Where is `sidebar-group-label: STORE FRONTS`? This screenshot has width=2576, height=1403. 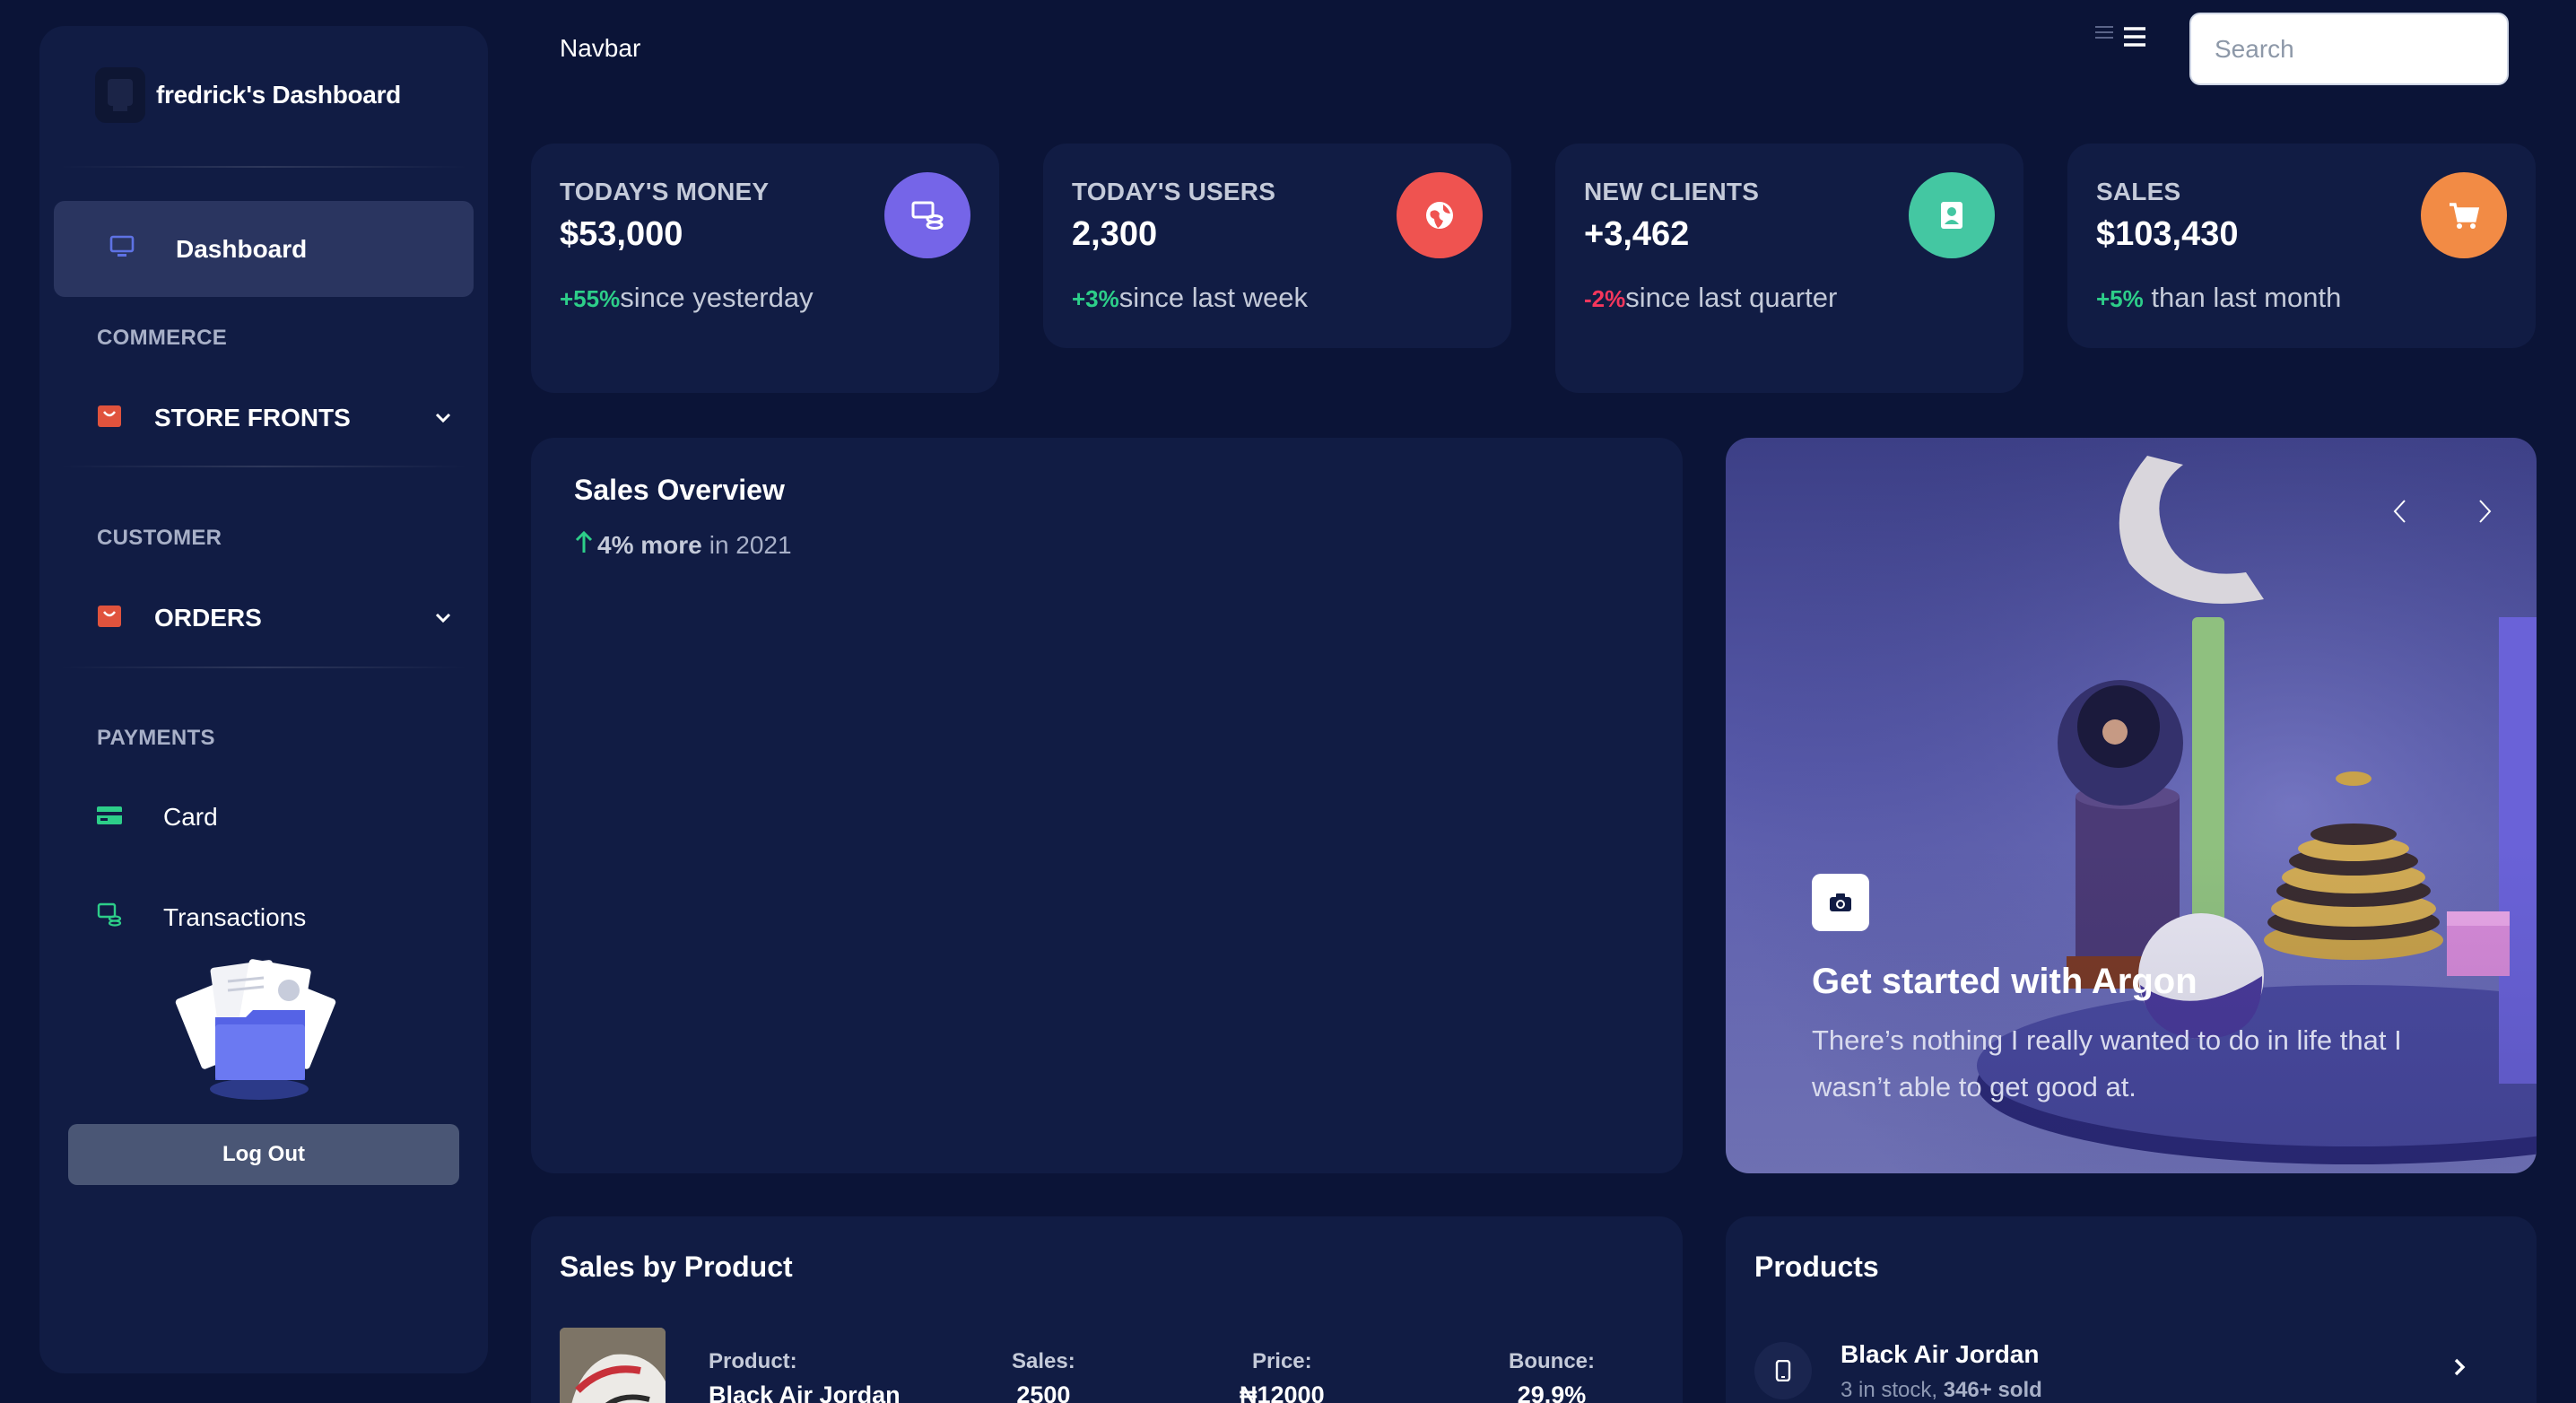 sidebar-group-label: STORE FRONTS is located at coordinates (252, 417).